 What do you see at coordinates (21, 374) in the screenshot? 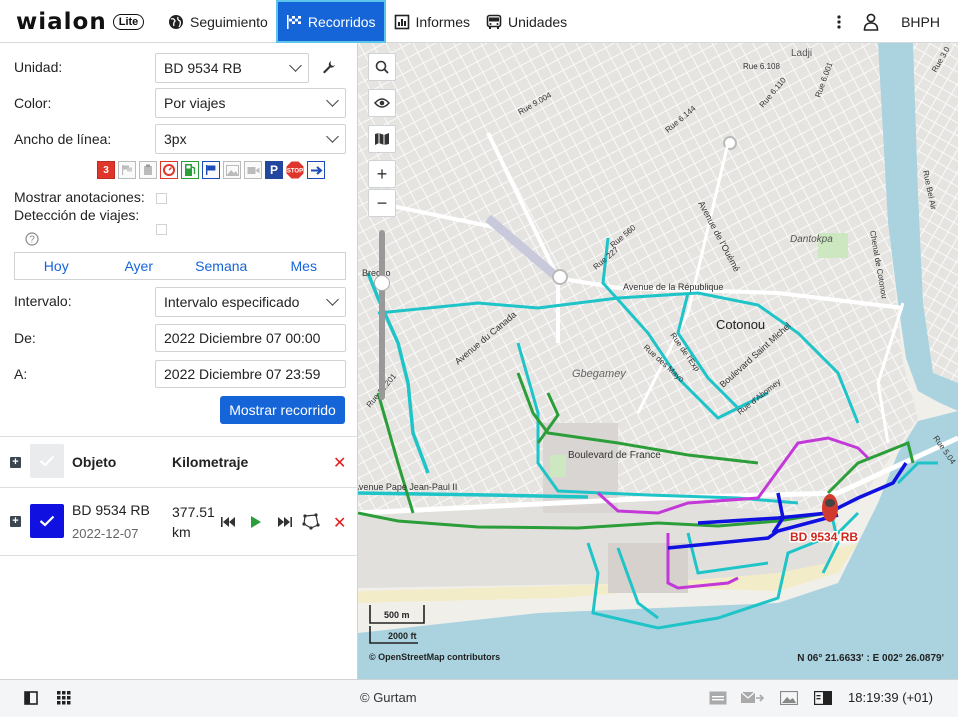
I see `to-label: A:` at bounding box center [21, 374].